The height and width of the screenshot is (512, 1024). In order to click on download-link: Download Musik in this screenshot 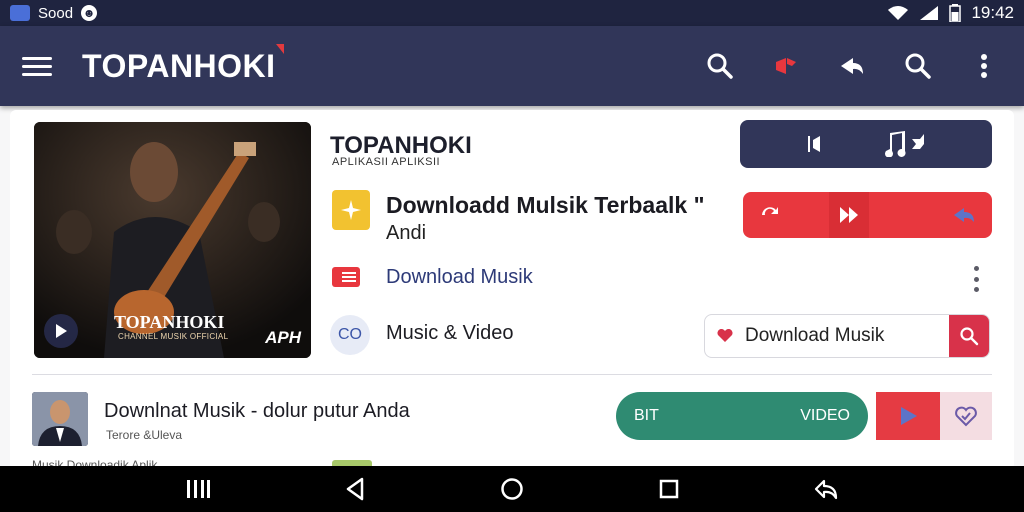, I will do `click(459, 277)`.